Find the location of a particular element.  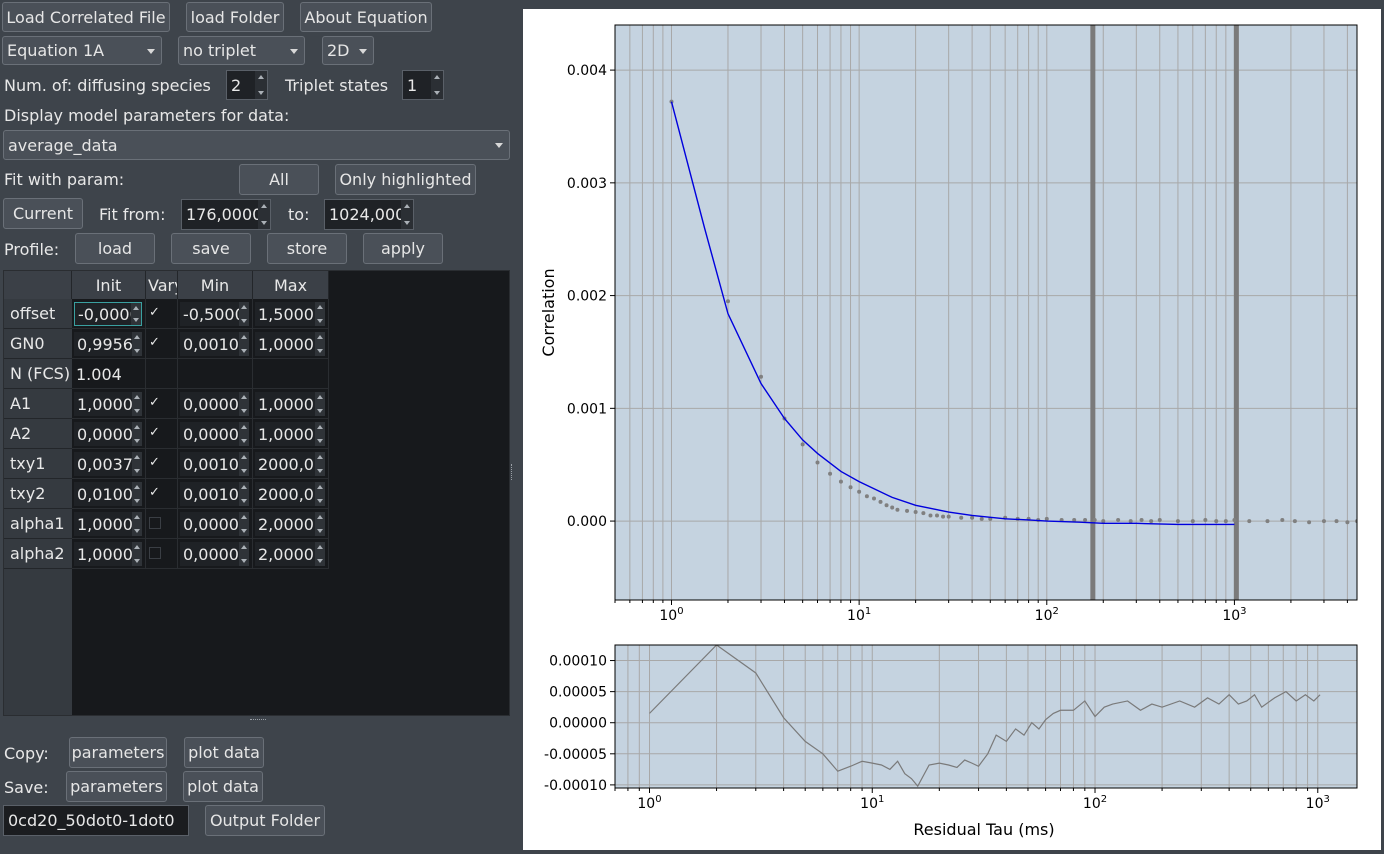

init-spinbox: -0,0000 is located at coordinates (108, 314).